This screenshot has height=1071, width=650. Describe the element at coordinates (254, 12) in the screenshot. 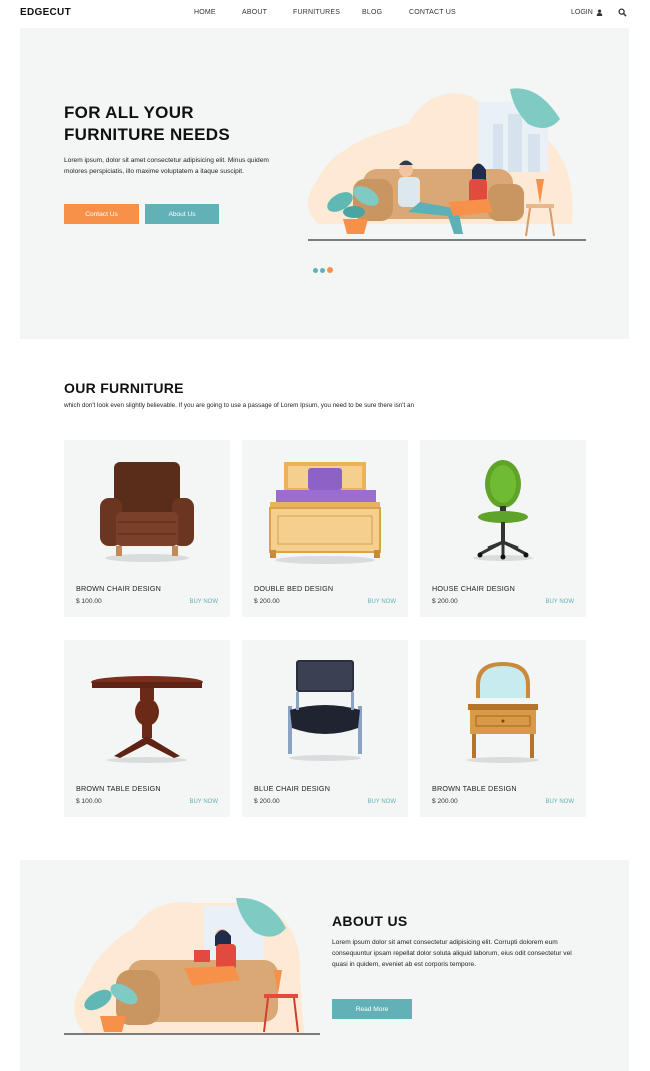

I see `nav-about: ABOUT` at that location.